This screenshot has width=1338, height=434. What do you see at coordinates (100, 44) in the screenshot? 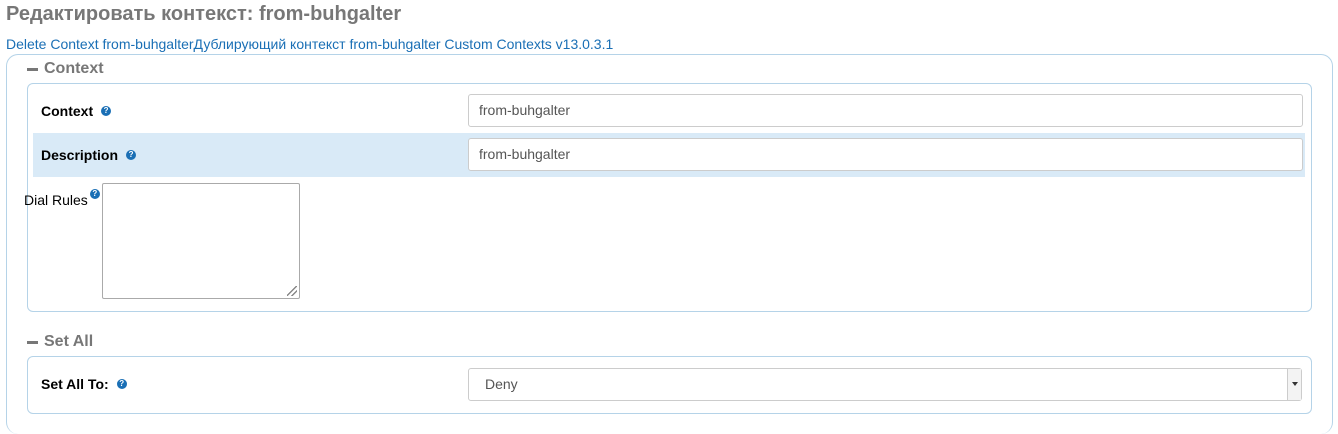
I see `delete-context-link: Delete Context from-buhgalter` at bounding box center [100, 44].